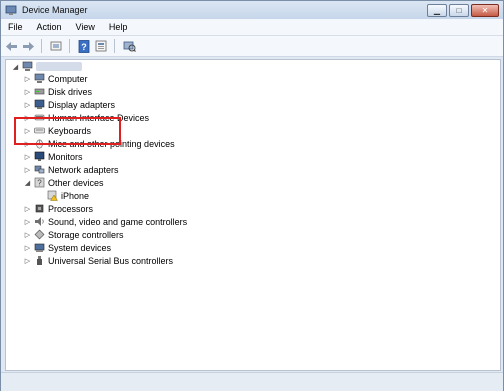  What do you see at coordinates (55, 10) in the screenshot?
I see `window-title: Device Manager` at bounding box center [55, 10].